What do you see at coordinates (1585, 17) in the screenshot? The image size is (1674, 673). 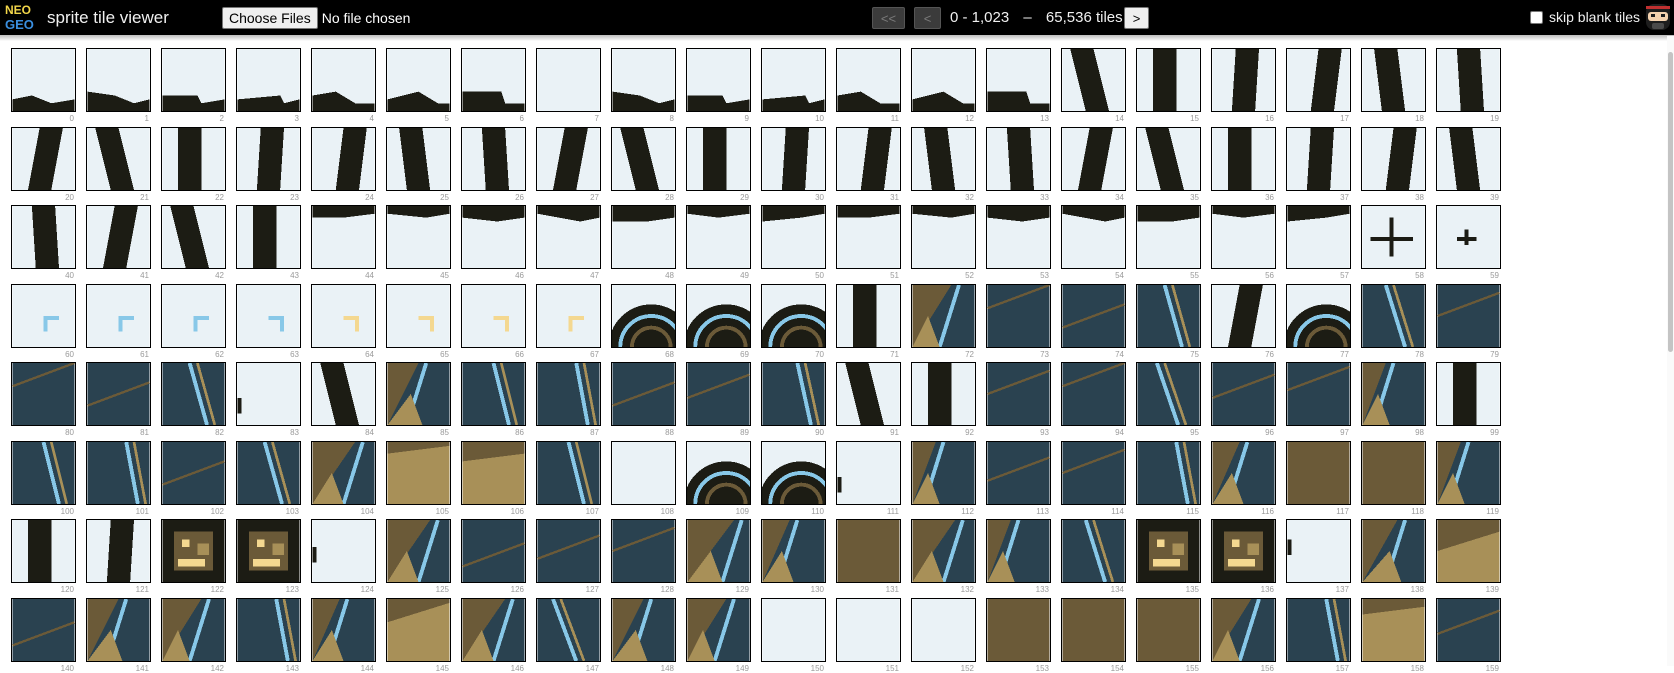 I see `skip-blank-toggle: skip blank tiles` at bounding box center [1585, 17].